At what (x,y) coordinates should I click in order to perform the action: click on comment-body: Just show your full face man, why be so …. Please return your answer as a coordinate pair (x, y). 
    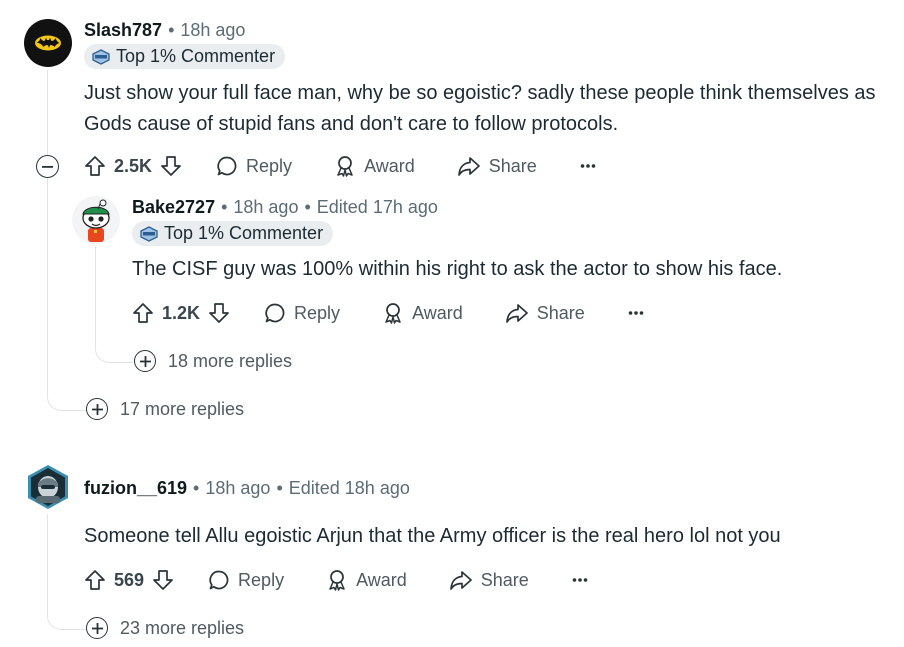
    Looking at the image, I should click on (480, 108).